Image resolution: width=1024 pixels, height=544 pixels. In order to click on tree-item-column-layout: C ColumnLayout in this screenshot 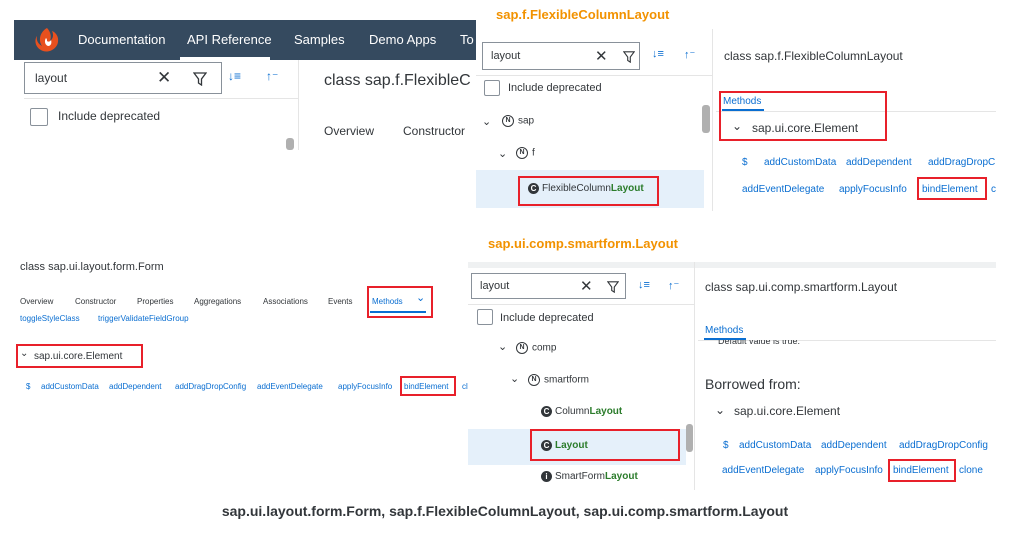, I will do `click(613, 413)`.